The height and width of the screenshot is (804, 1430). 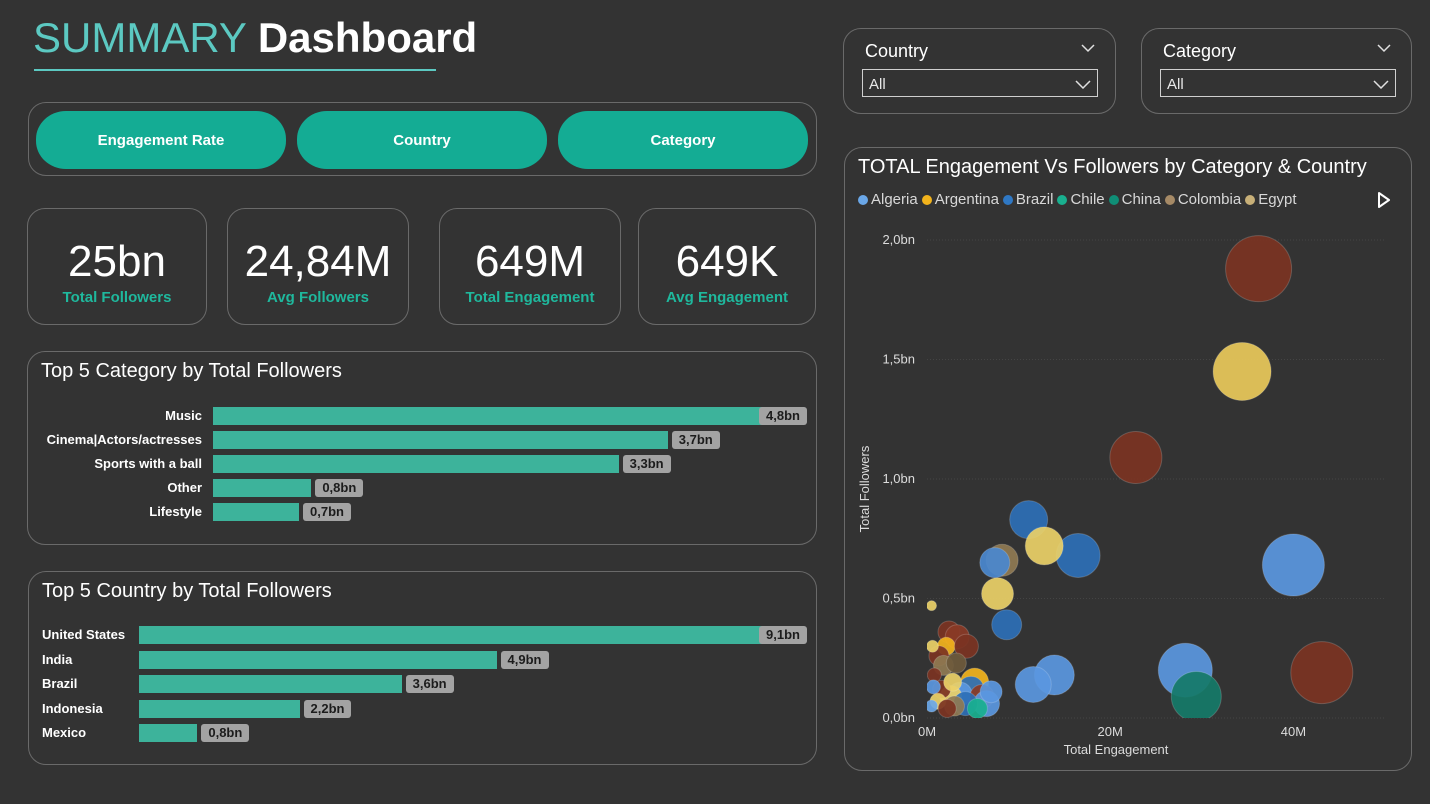 What do you see at coordinates (897, 51) in the screenshot?
I see `slicer-title: Country` at bounding box center [897, 51].